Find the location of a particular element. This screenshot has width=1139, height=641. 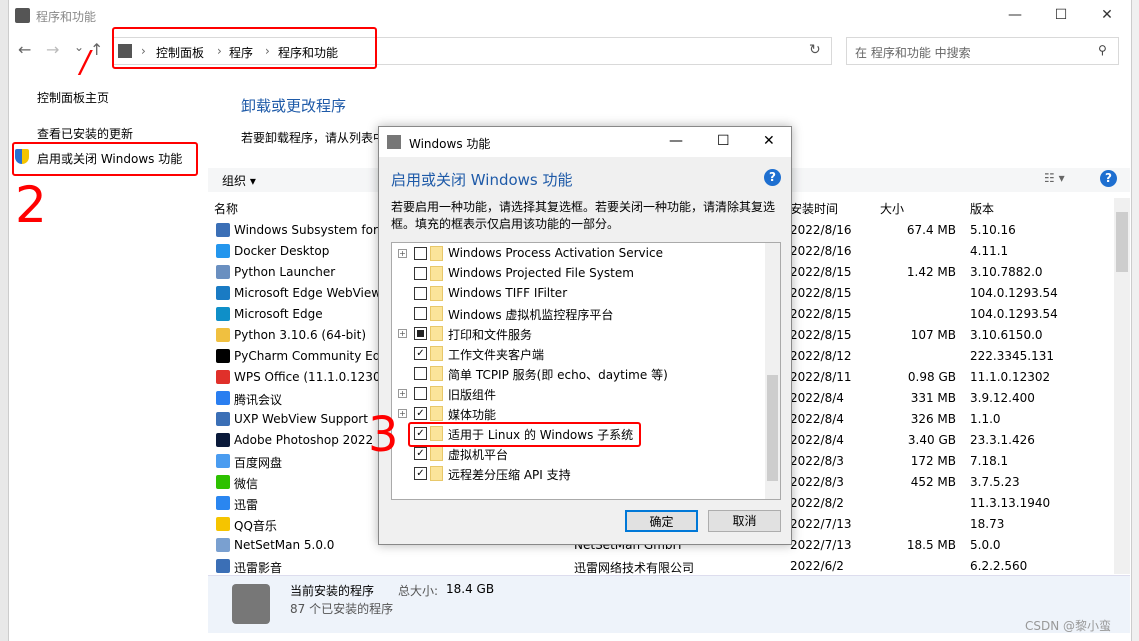

install-date: 2022/7/13 is located at coordinates (821, 524).